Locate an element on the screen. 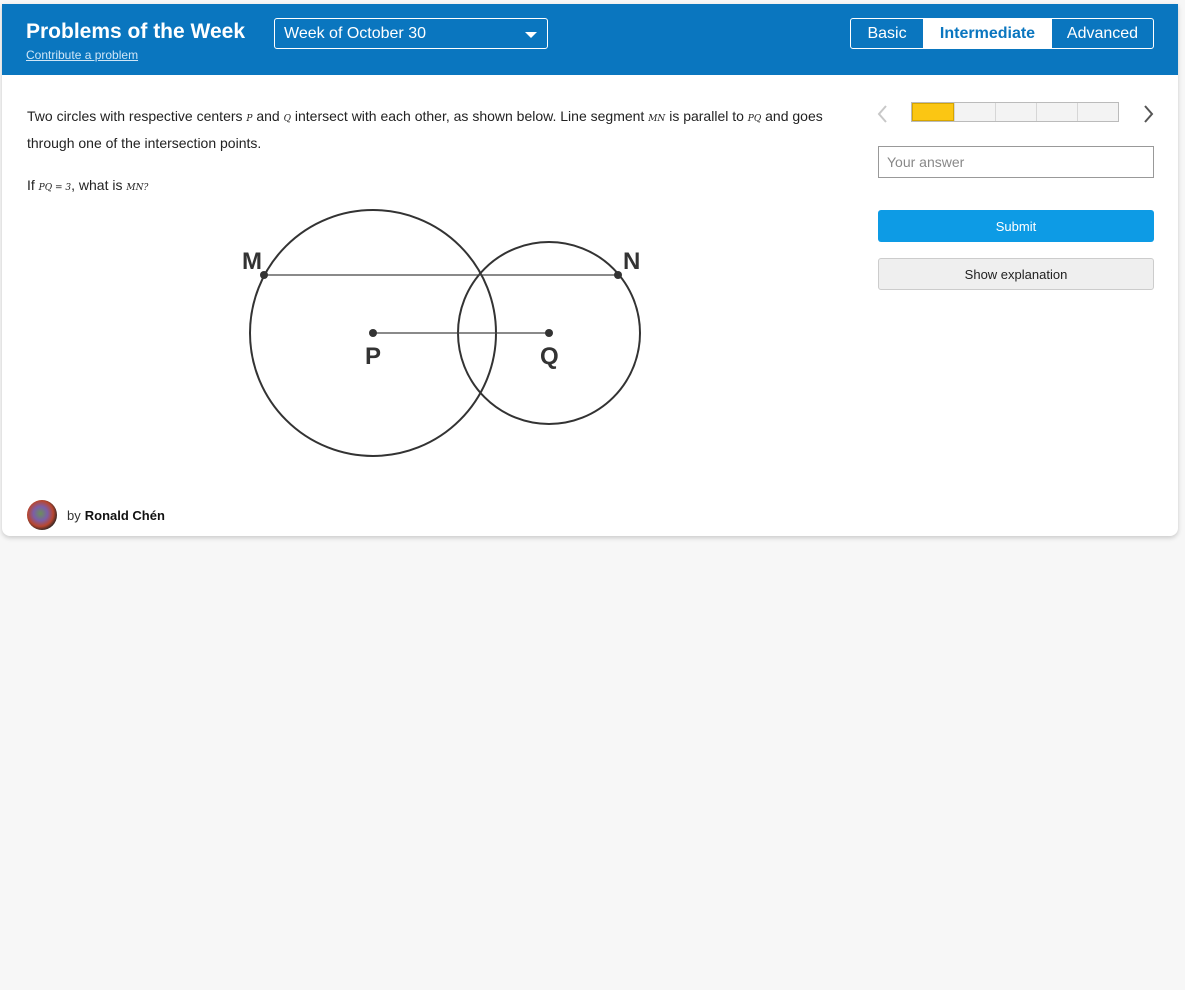  math-var-pq: PQ is located at coordinates (754, 119).